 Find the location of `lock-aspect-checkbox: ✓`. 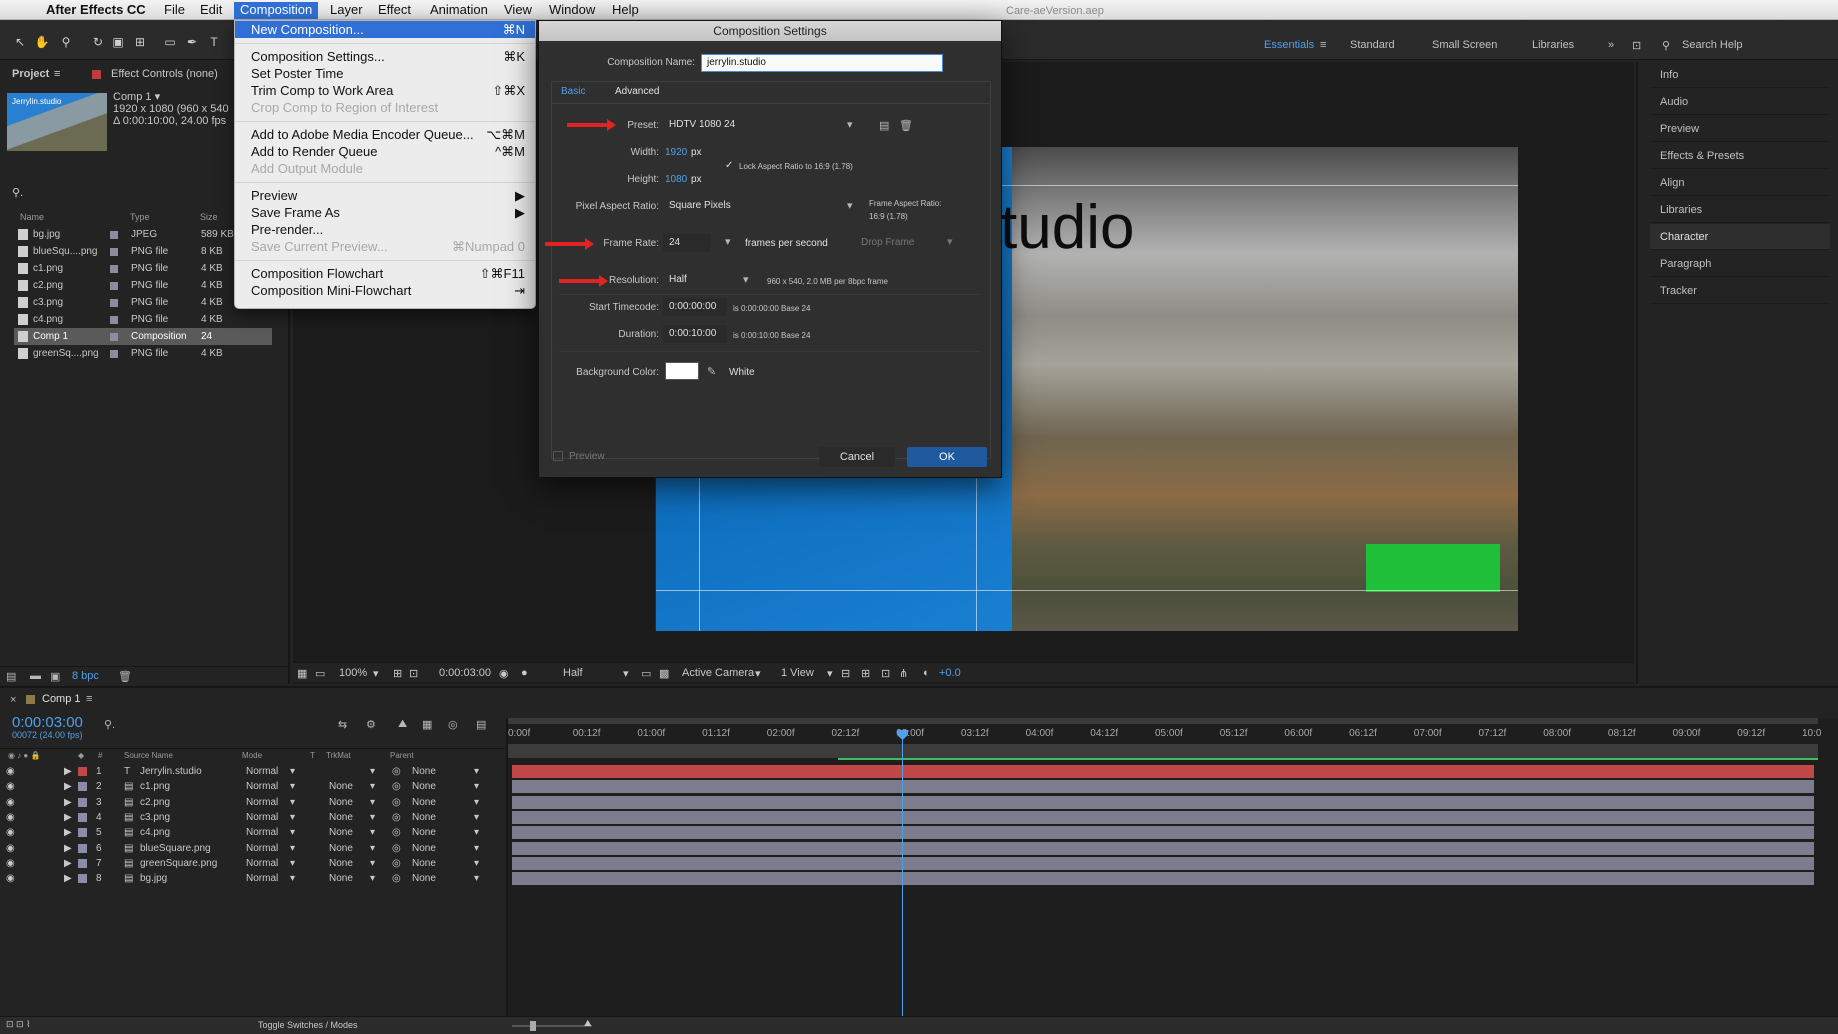

lock-aspect-checkbox: ✓ is located at coordinates (729, 165).